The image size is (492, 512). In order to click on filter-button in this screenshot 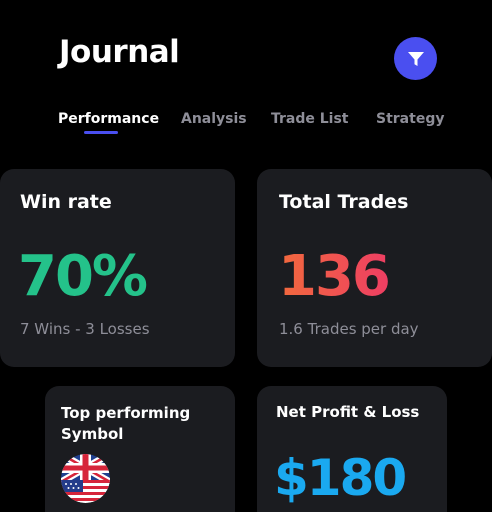, I will do `click(415, 58)`.